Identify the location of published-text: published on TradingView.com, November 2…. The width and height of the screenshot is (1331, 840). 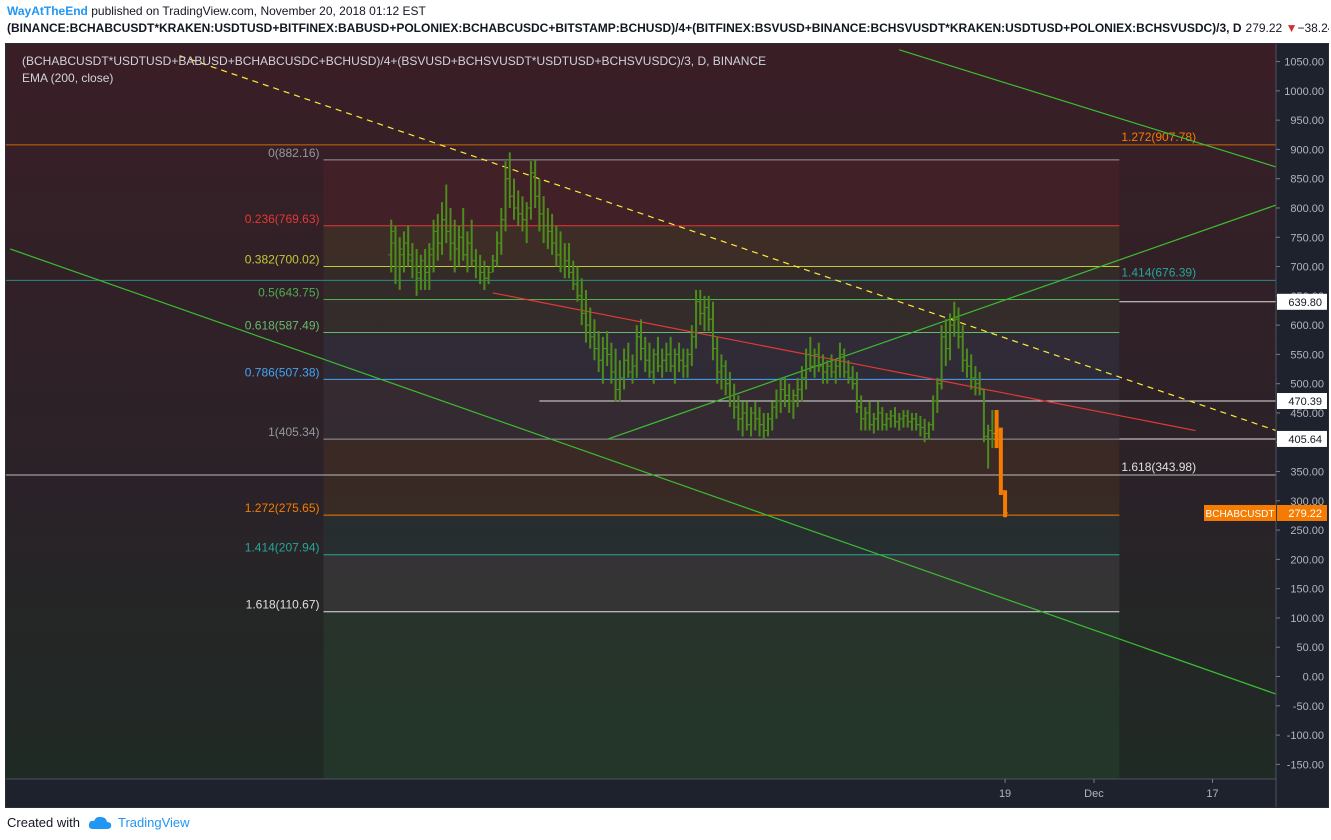
(258, 11).